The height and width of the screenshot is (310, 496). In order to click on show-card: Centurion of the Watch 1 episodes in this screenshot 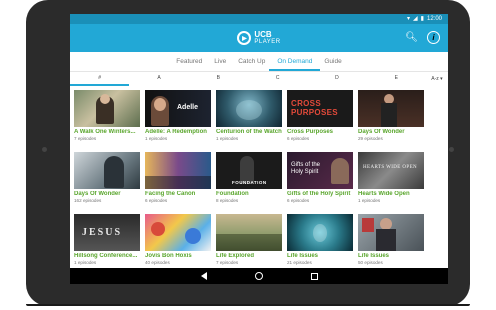, I will do `click(249, 119)`.